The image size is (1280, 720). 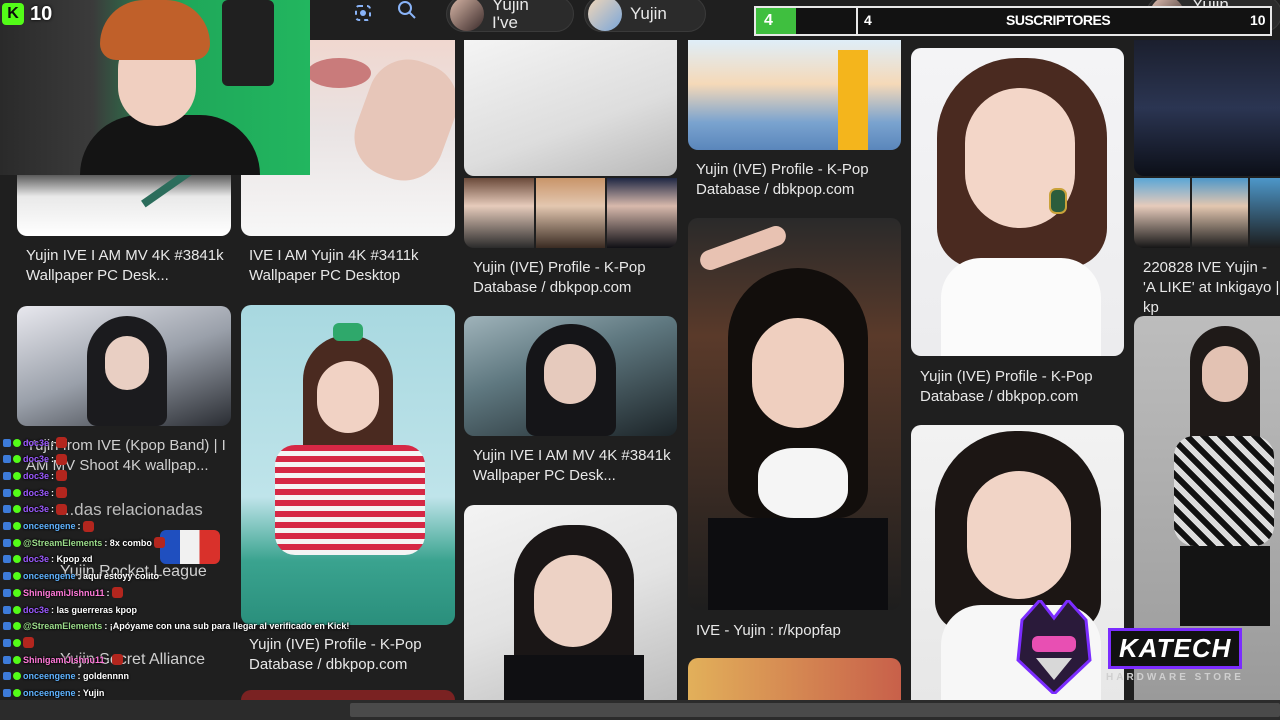 I want to click on related-chip-yujin: Yujin, so click(x=645, y=16).